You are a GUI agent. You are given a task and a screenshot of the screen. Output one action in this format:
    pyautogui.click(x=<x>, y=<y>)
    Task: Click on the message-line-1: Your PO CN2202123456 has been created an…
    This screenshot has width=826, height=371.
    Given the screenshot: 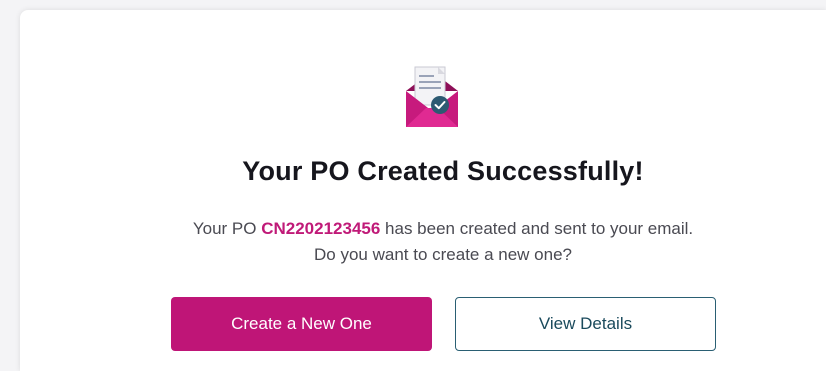 What is the action you would take?
    pyautogui.click(x=423, y=229)
    